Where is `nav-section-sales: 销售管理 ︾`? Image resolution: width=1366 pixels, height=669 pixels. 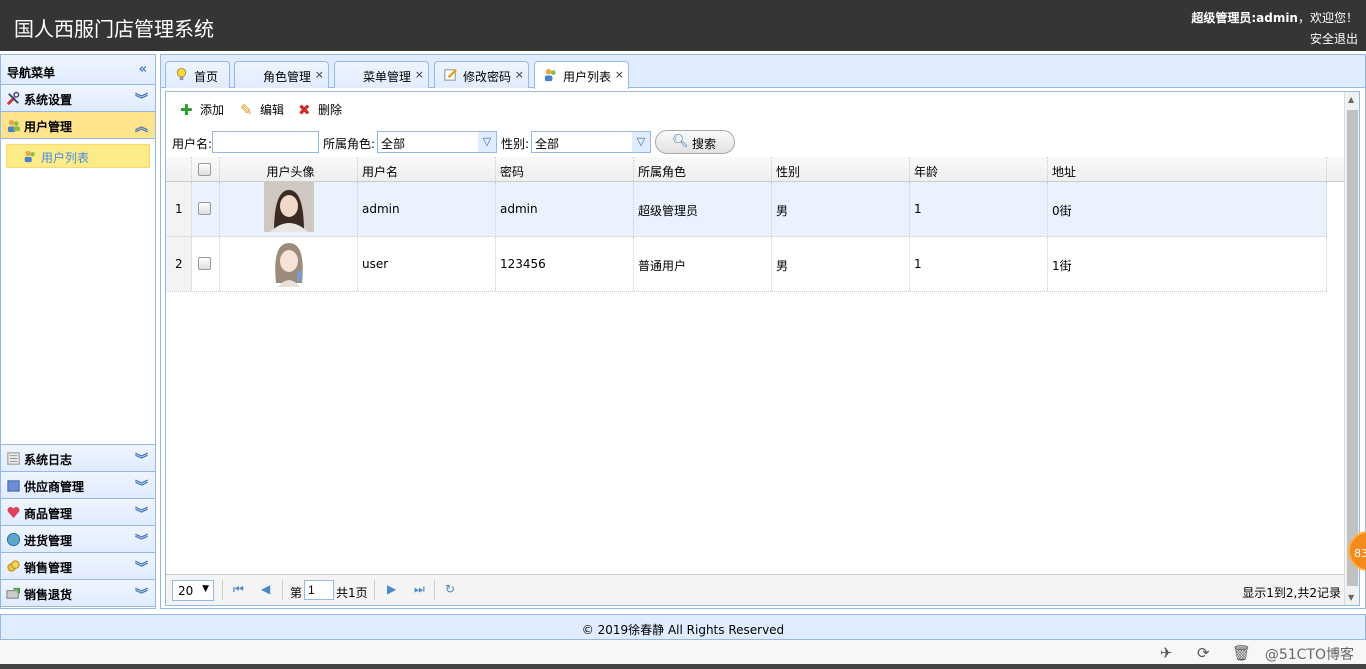 nav-section-sales: 销售管理 ︾ is located at coordinates (78, 566).